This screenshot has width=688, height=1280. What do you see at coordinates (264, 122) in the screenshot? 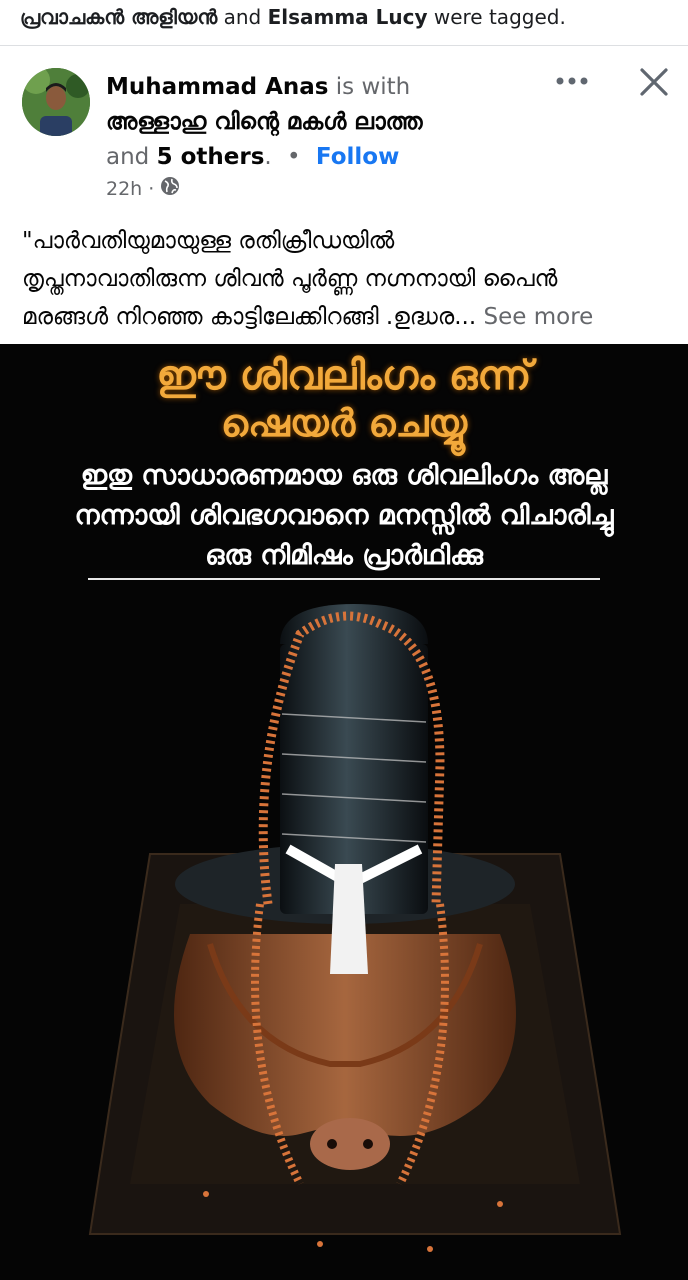
I see `with-person-link: അള്ളാഹു വിന്റെ മകൾ ലാത്ത` at bounding box center [264, 122].